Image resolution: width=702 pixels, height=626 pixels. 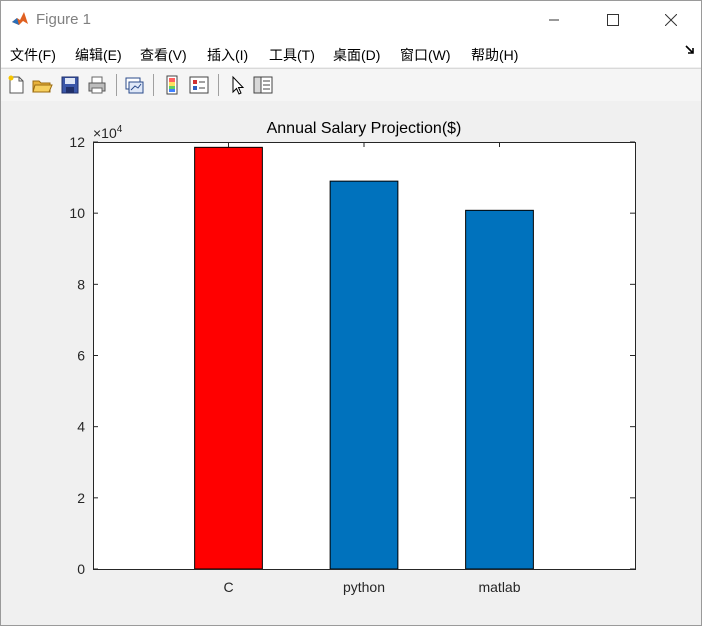 What do you see at coordinates (33, 55) in the screenshot?
I see `menu-file: 文件(F)` at bounding box center [33, 55].